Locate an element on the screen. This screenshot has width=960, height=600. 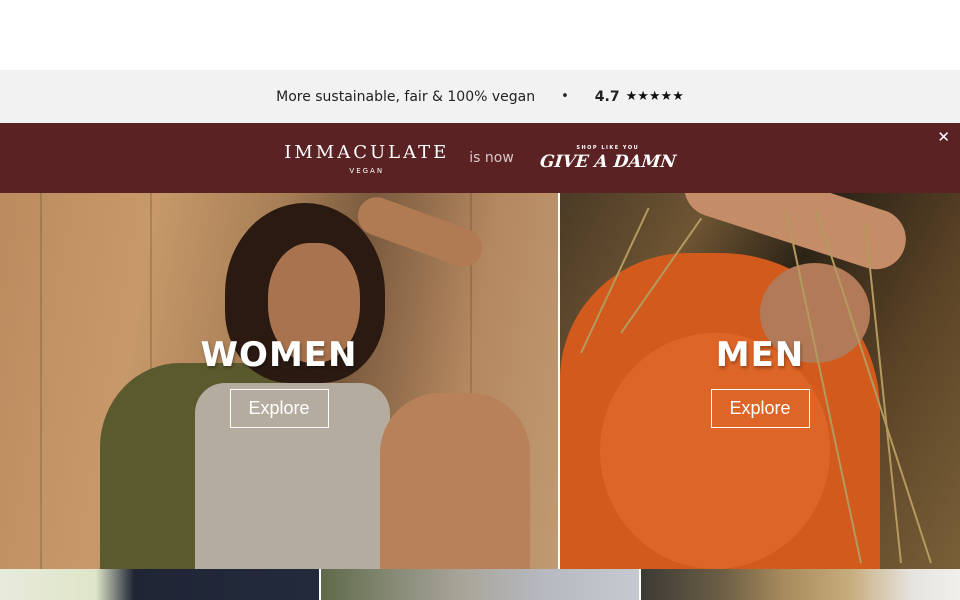
hero-women-title: WOMEN is located at coordinates (279, 354).